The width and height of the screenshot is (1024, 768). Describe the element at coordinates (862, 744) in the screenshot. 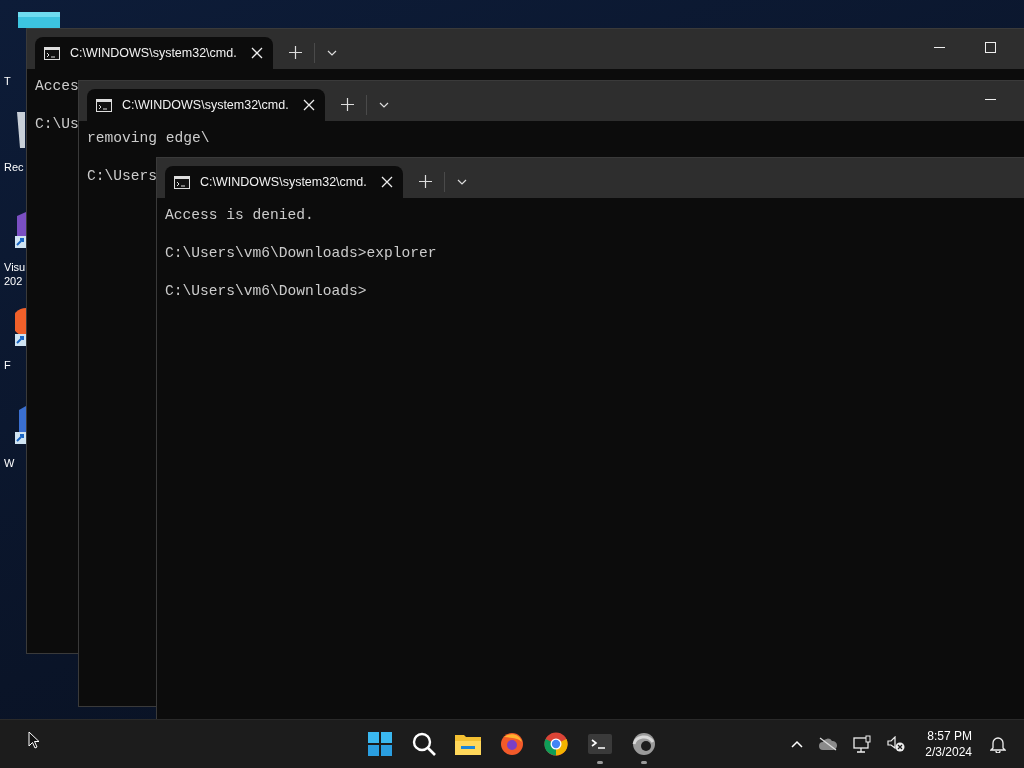

I see `network-icon` at that location.